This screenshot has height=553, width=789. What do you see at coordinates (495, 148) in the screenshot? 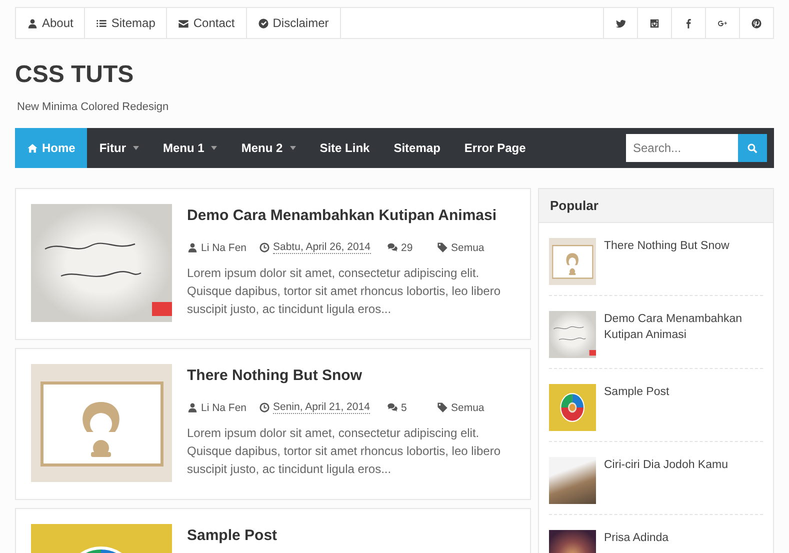
I see `nav-item: Error Page` at bounding box center [495, 148].